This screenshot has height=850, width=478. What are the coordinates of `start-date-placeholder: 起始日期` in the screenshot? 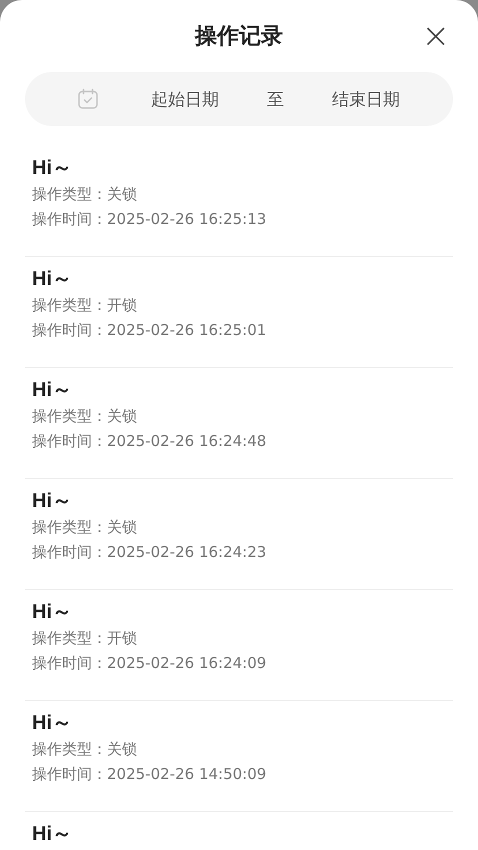 It's located at (185, 99).